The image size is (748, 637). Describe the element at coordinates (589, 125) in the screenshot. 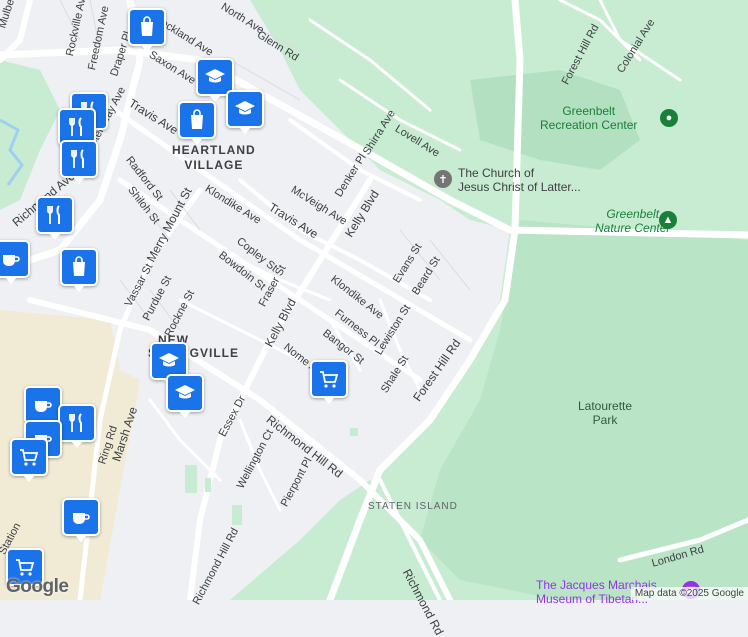

I see `rec-line2: Recreation Center` at that location.